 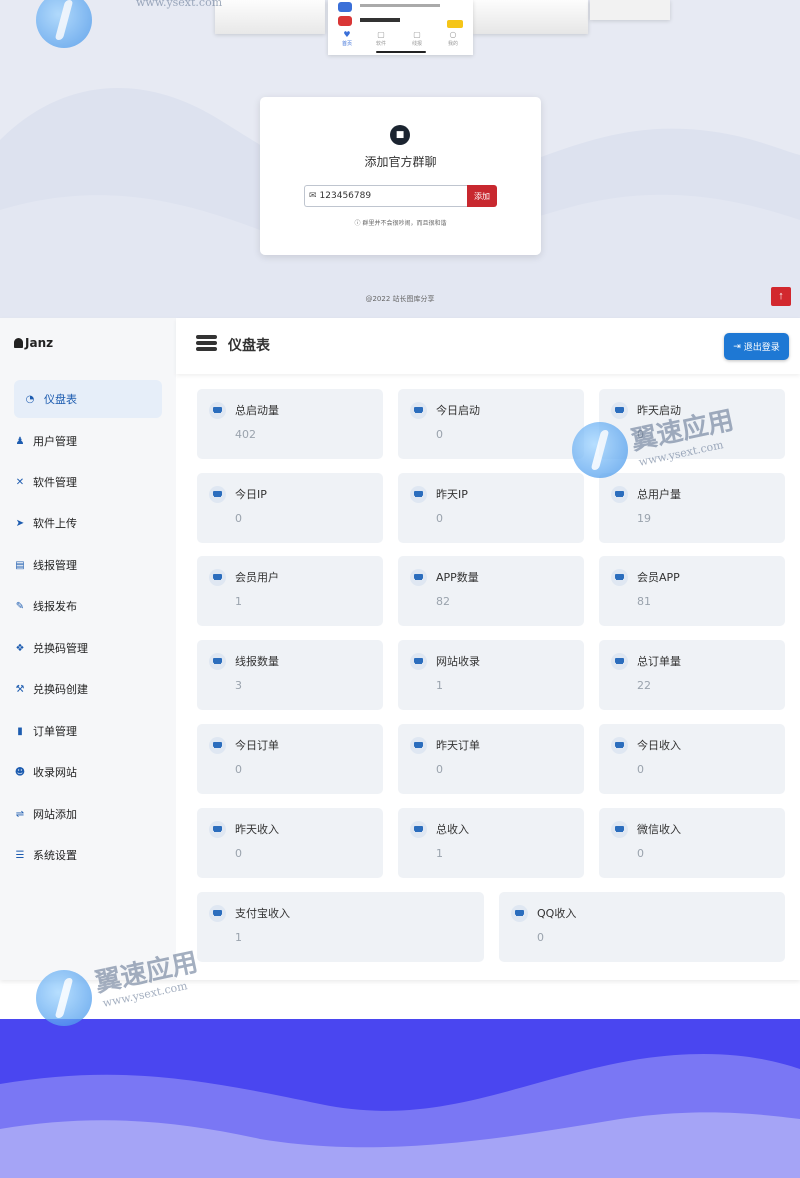 What do you see at coordinates (18, 343) in the screenshot?
I see `ghost-icon` at bounding box center [18, 343].